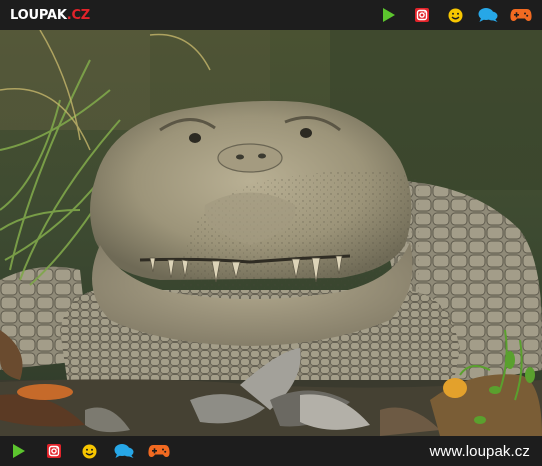  I want to click on logo-main-text: LOUPAK, so click(38, 15).